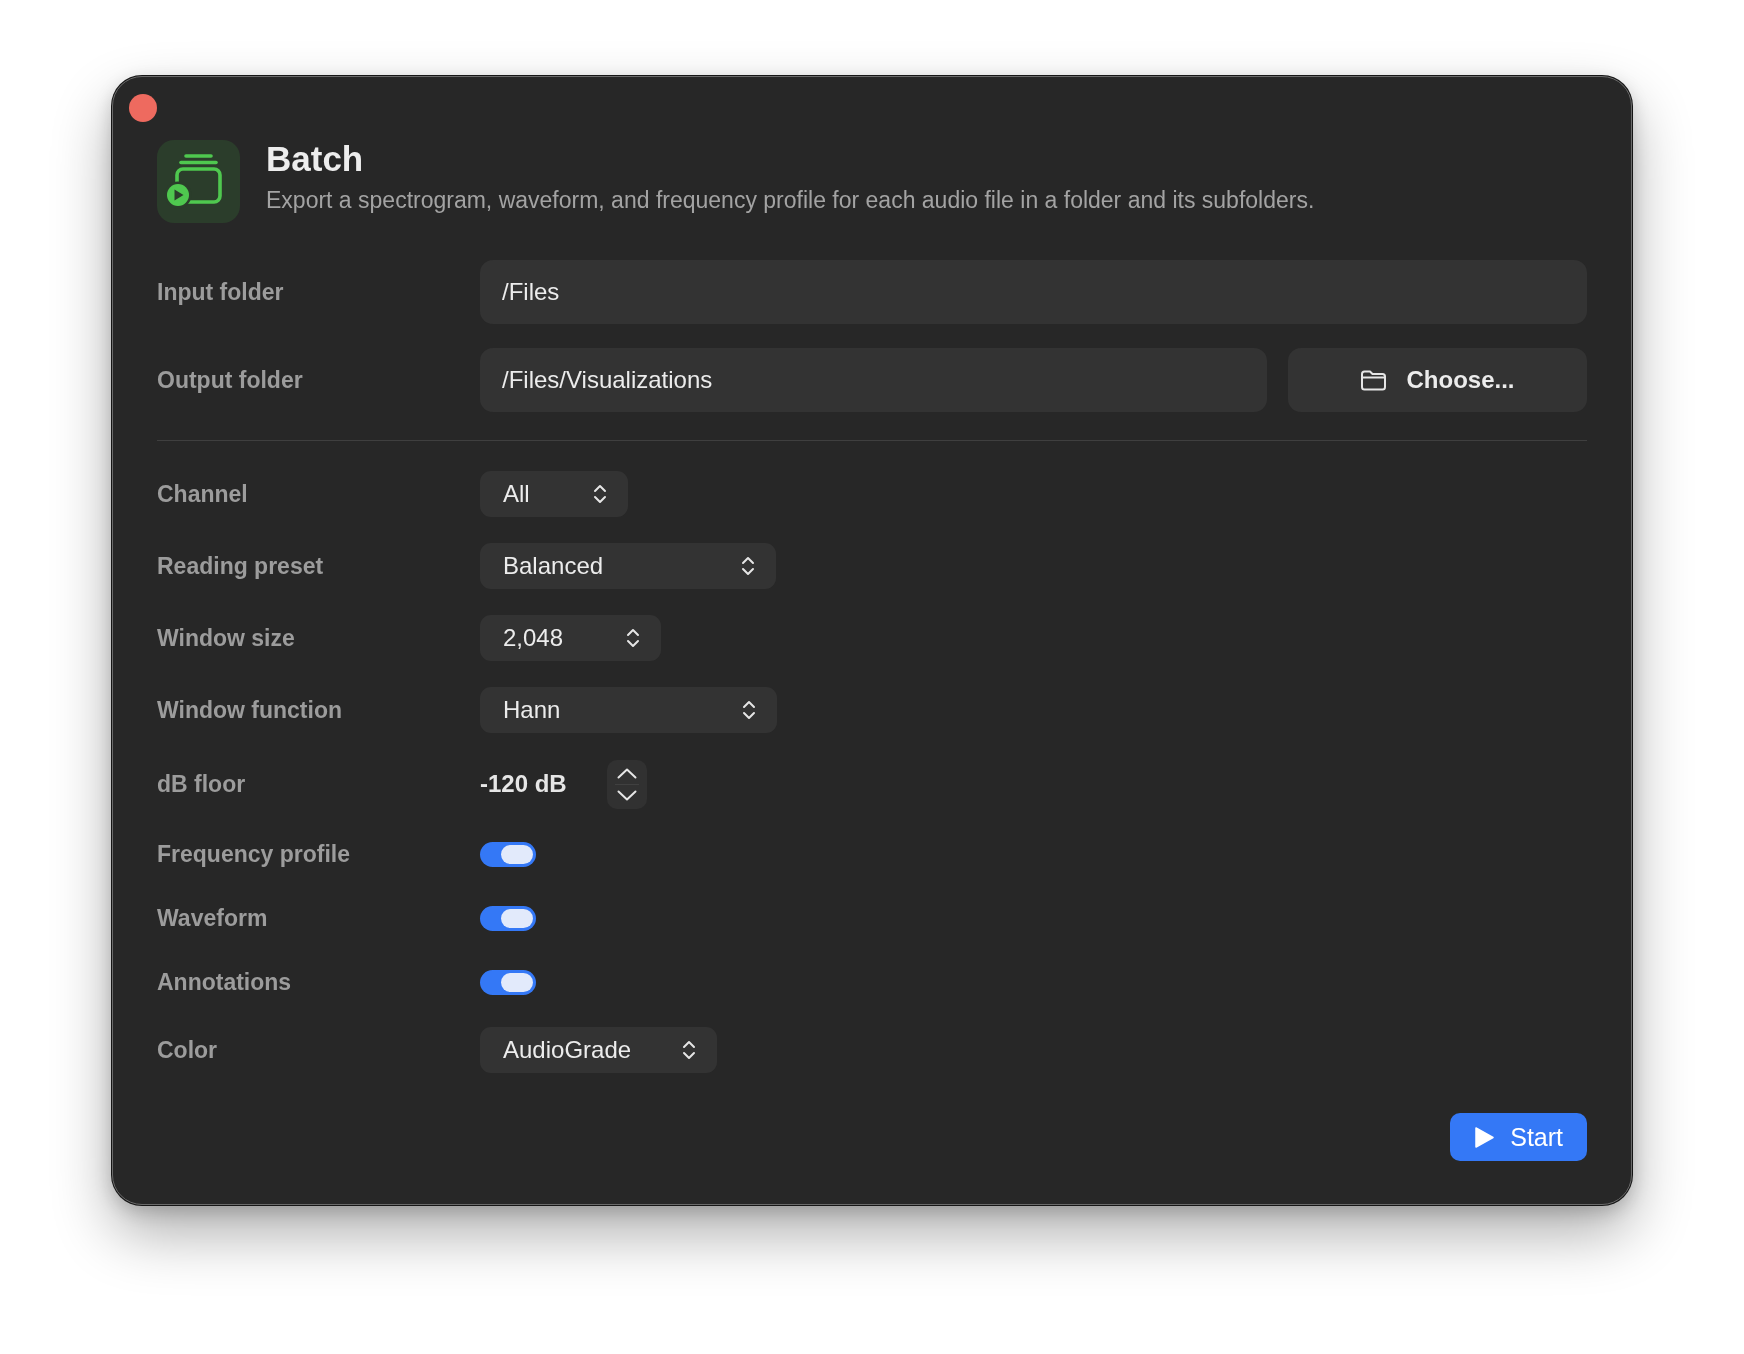 The width and height of the screenshot is (1744, 1354). Describe the element at coordinates (225, 982) in the screenshot. I see `setting-label: Annotations` at that location.